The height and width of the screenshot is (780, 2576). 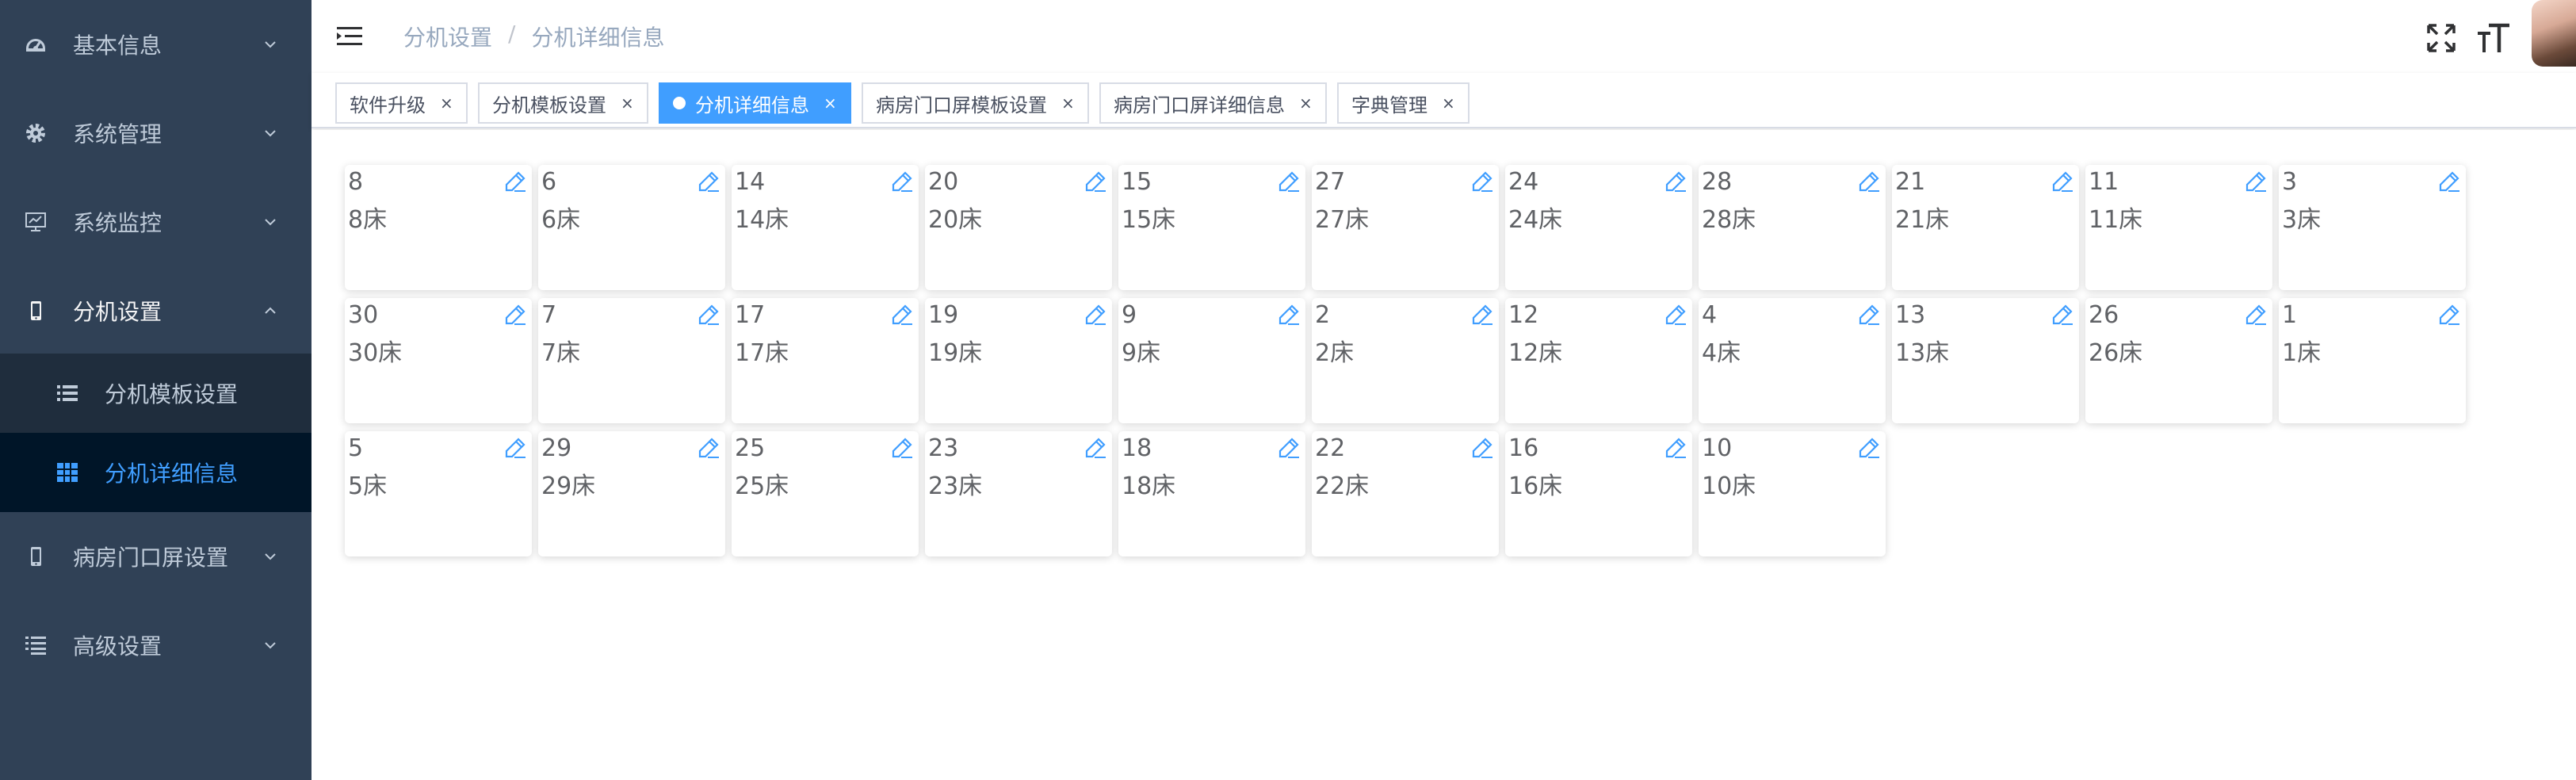 What do you see at coordinates (1792, 360) in the screenshot?
I see `extension-card: 4 4床` at bounding box center [1792, 360].